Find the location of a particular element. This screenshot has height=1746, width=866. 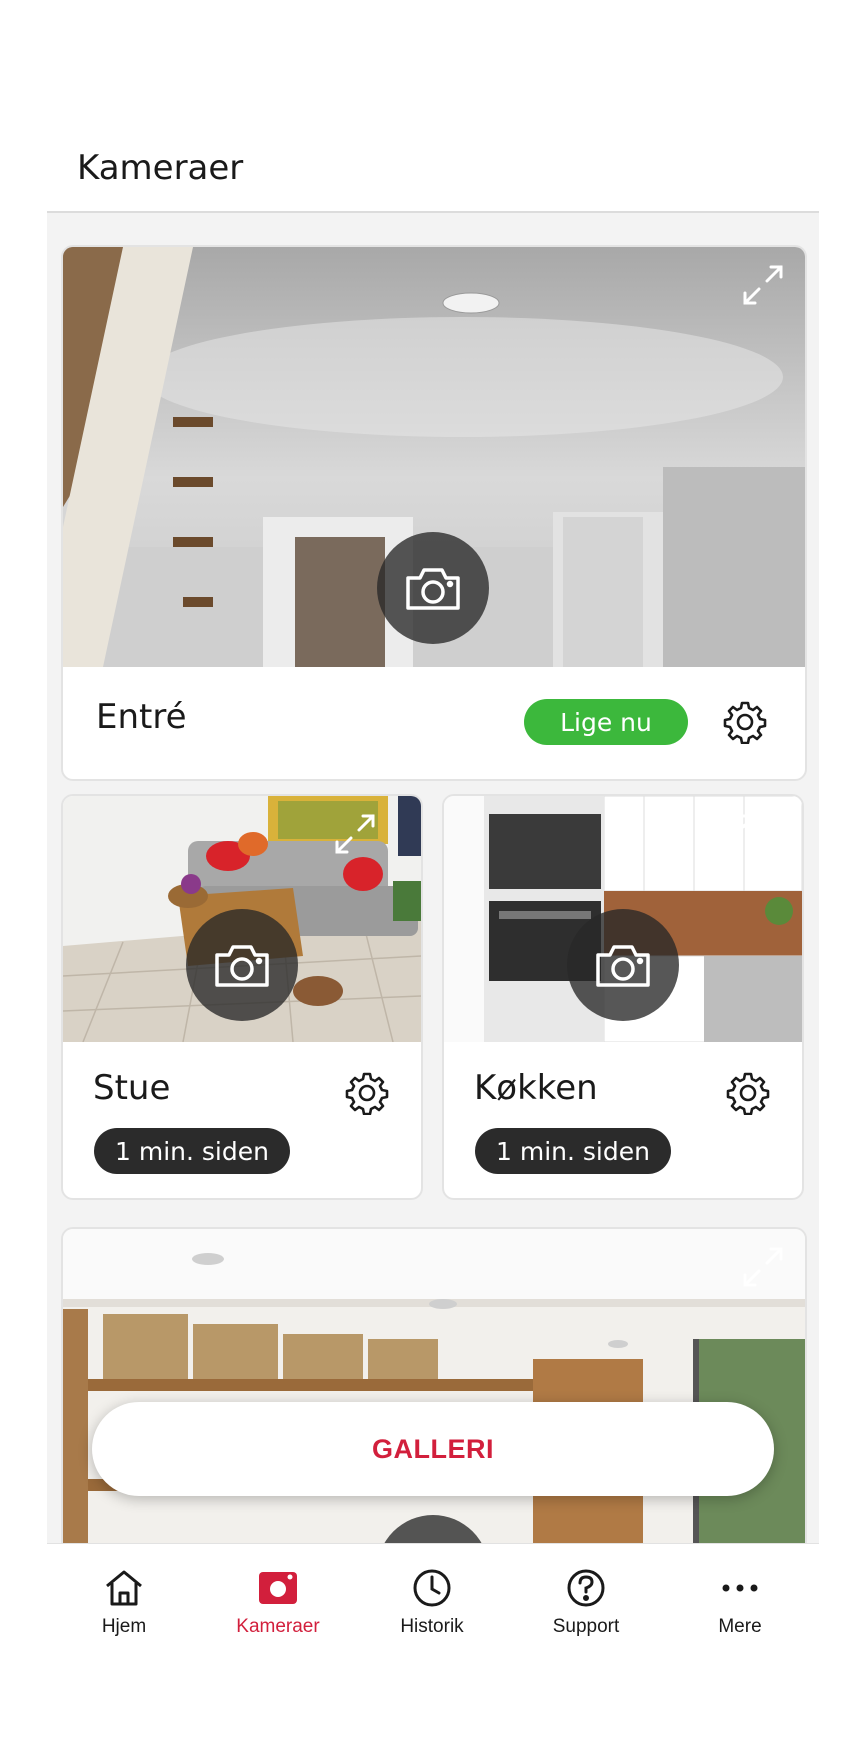

camera-name: Stue is located at coordinates (132, 1088).